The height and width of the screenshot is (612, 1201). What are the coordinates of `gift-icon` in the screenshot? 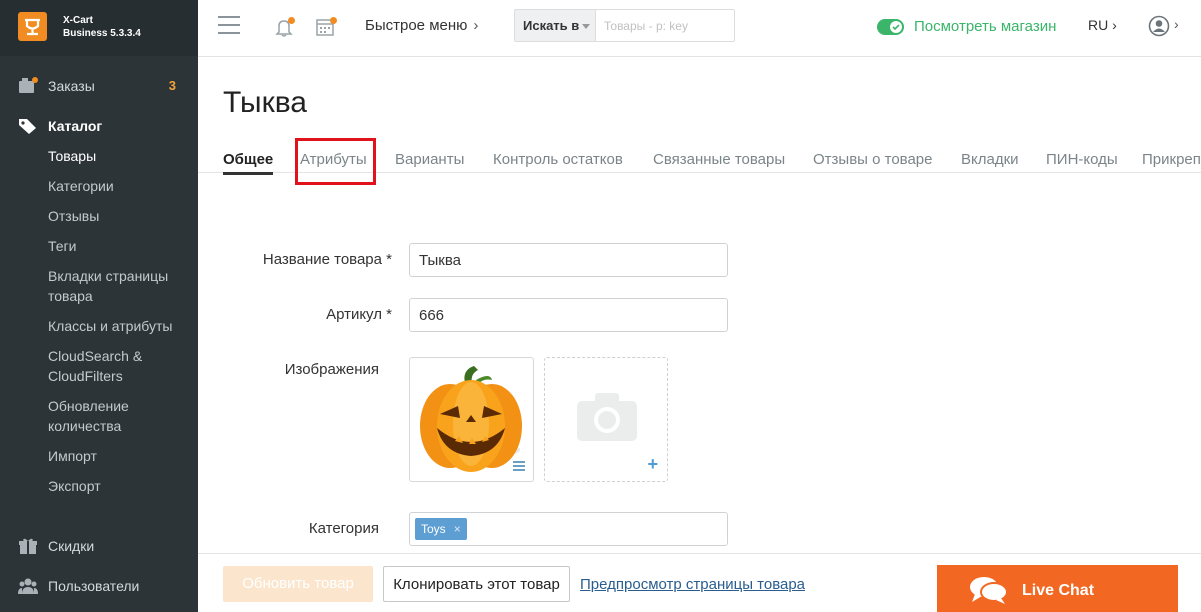 It's located at (28, 546).